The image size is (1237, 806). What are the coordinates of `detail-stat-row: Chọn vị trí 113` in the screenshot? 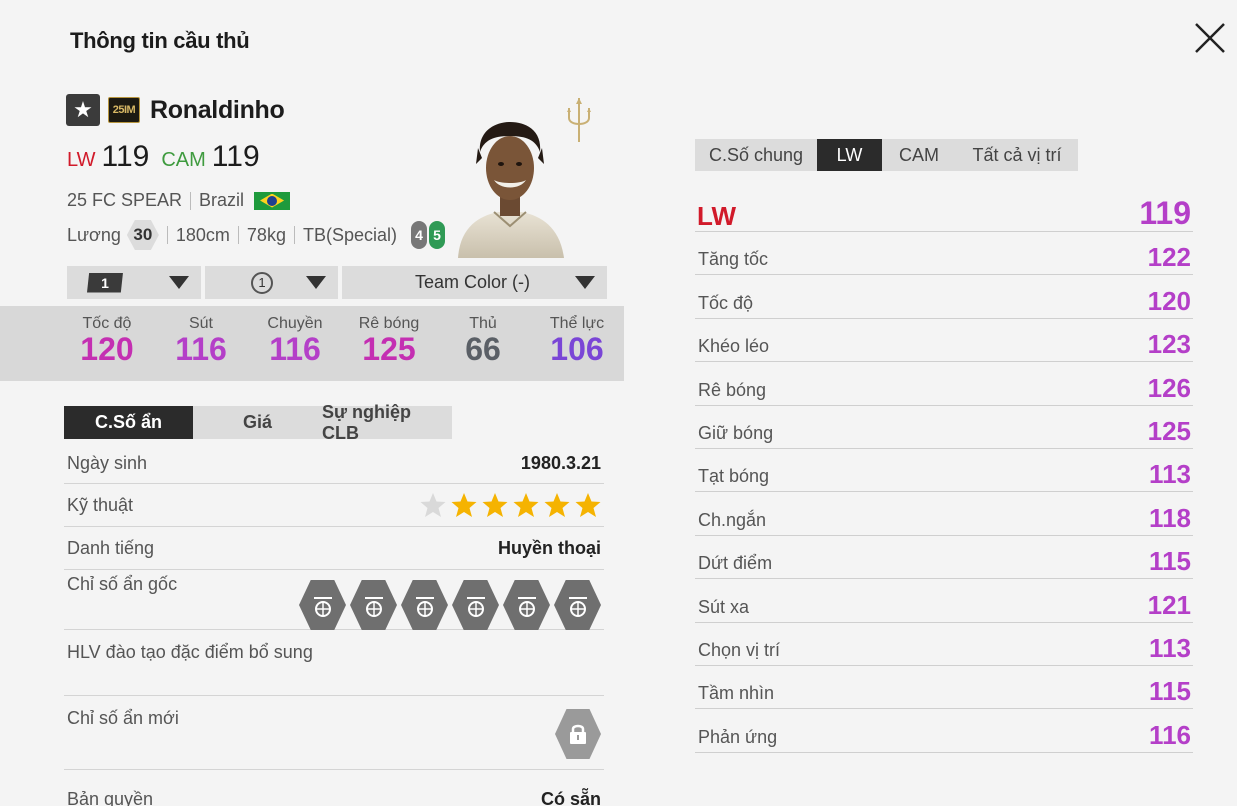 It's located at (944, 644).